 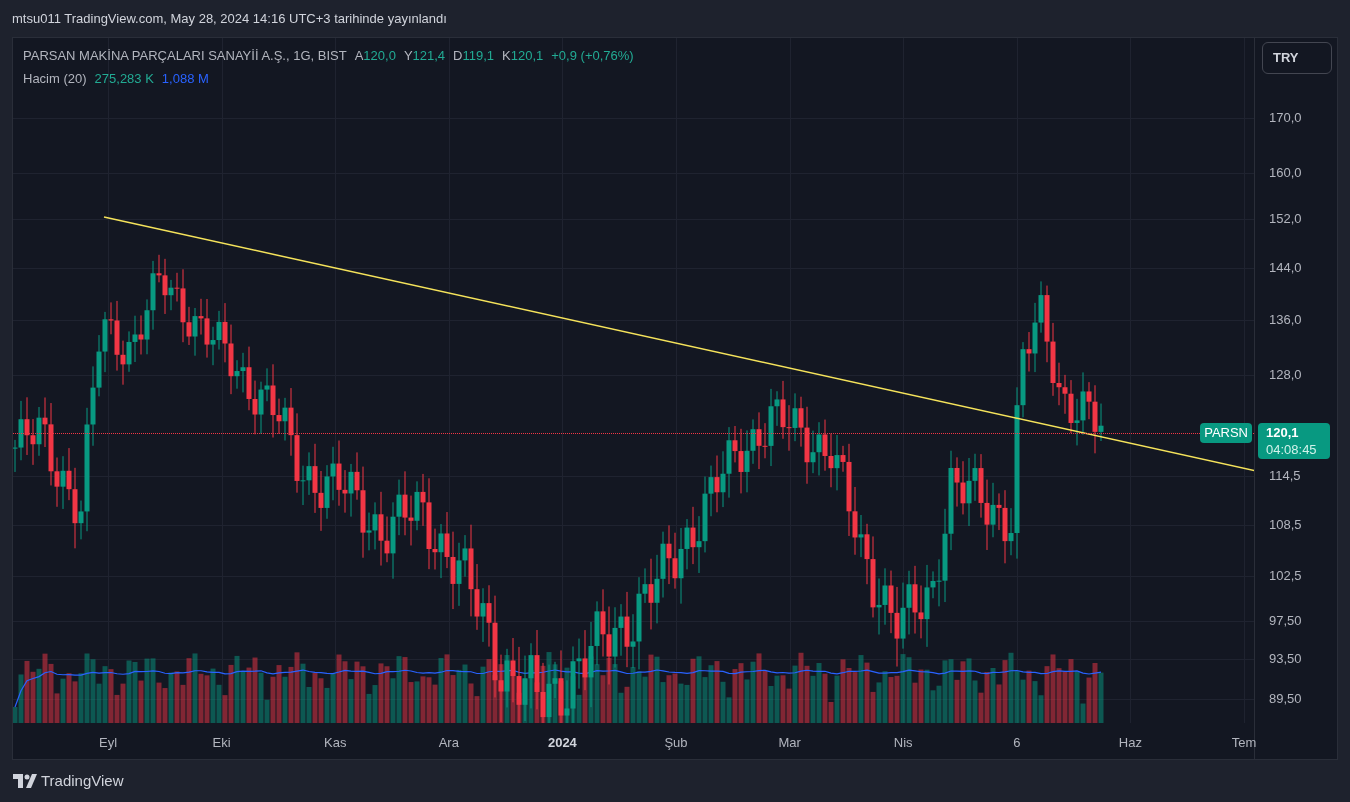 What do you see at coordinates (562, 743) in the screenshot?
I see `time-tick: 2024` at bounding box center [562, 743].